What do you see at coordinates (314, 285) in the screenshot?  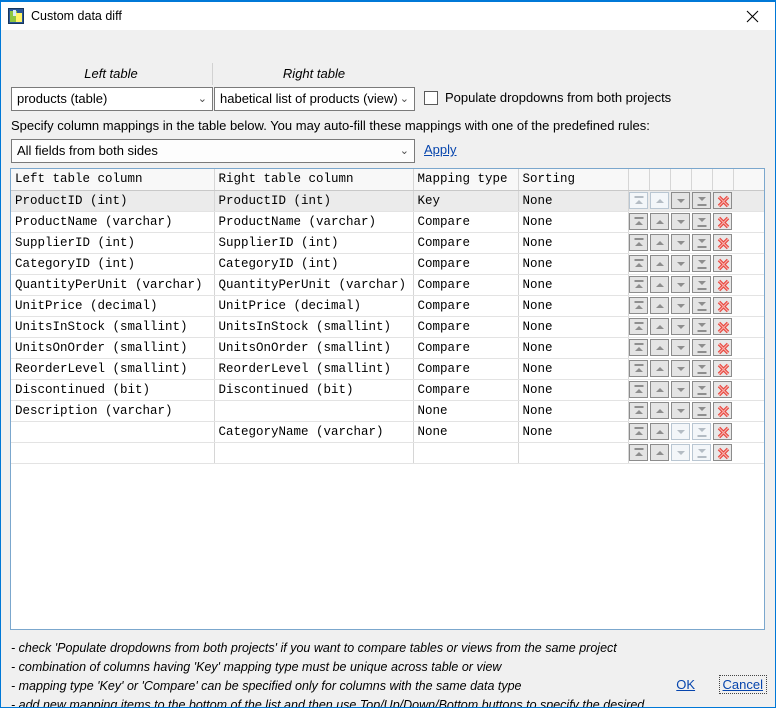 I see `cell-right-column: QuantityPerUnit (varchar)` at bounding box center [314, 285].